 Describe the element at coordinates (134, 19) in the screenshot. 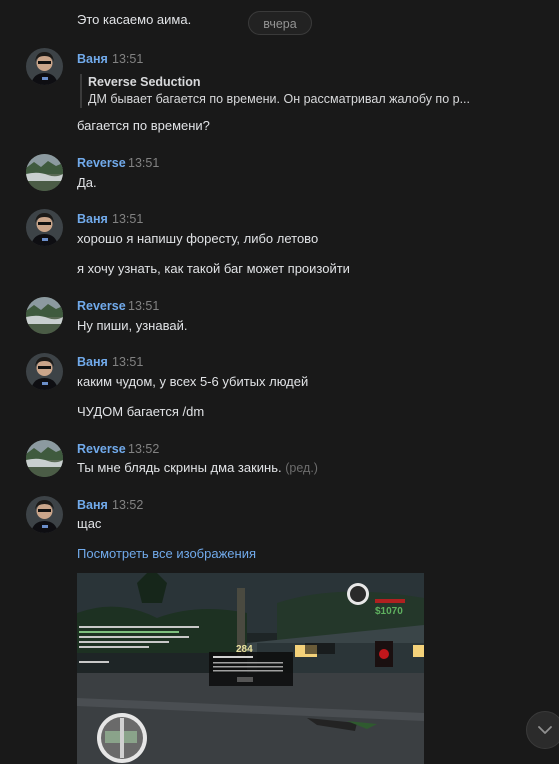

I see `message-text: Это касаемо аима.` at that location.